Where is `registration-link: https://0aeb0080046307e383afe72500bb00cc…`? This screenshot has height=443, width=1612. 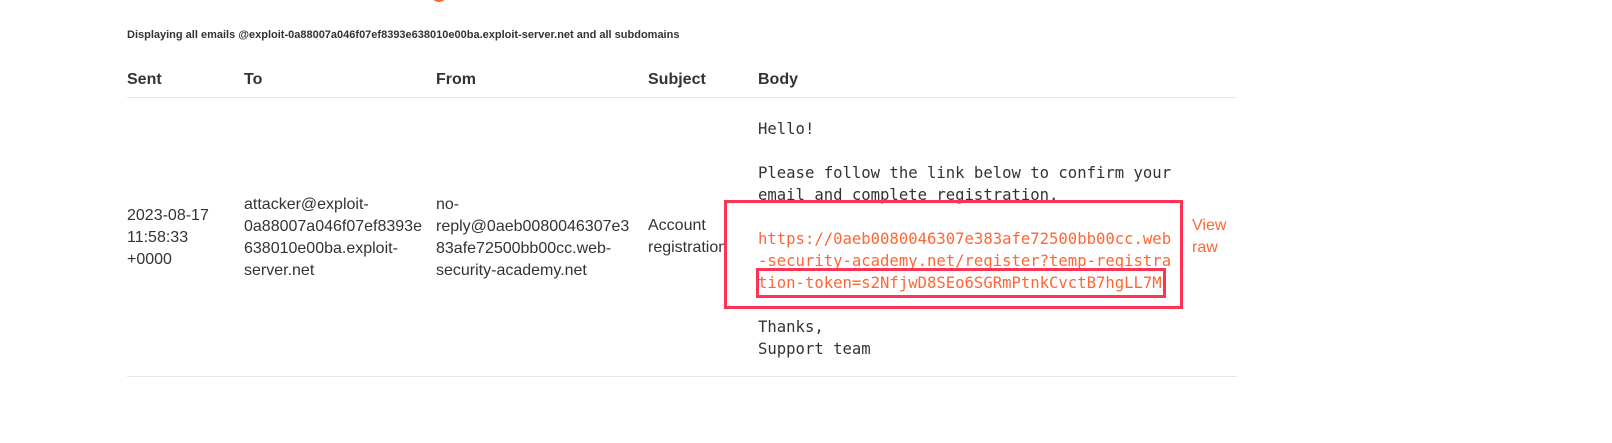 registration-link: https://0aeb0080046307e383afe72500bb00cc… is located at coordinates (968, 261).